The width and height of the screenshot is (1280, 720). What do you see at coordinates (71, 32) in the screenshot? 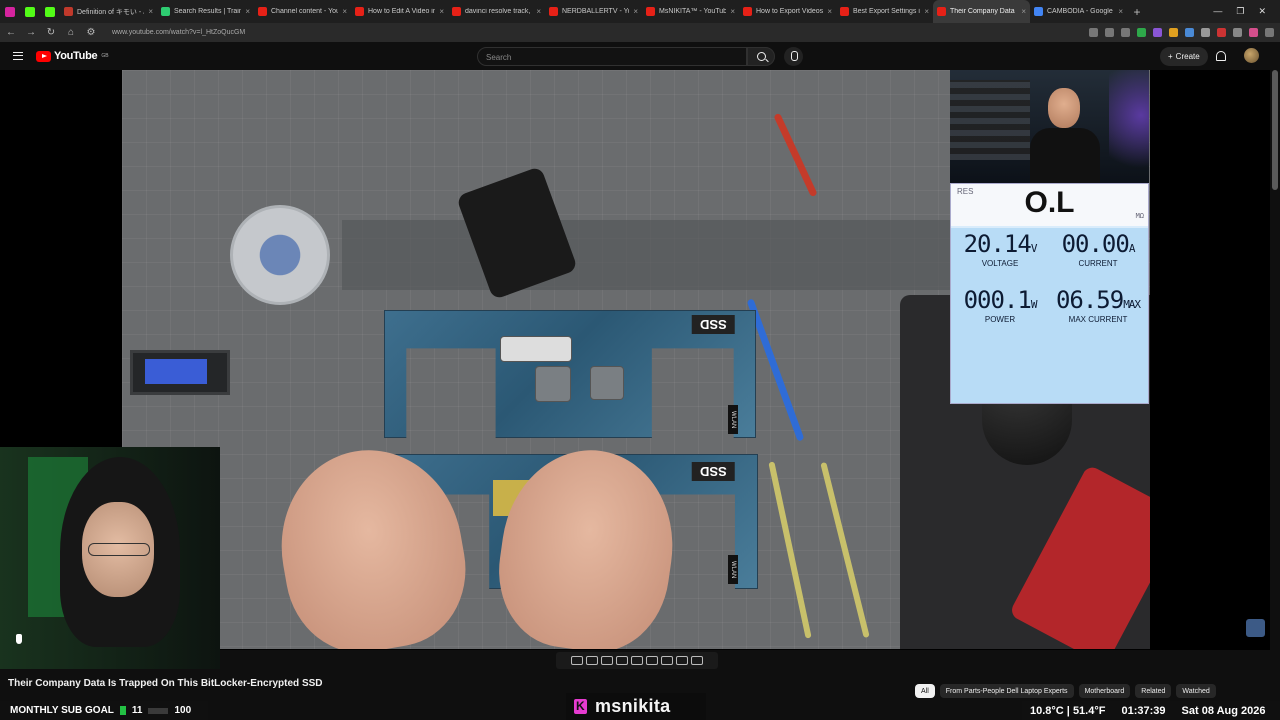
I see `home-icon: ⌂` at bounding box center [71, 32].